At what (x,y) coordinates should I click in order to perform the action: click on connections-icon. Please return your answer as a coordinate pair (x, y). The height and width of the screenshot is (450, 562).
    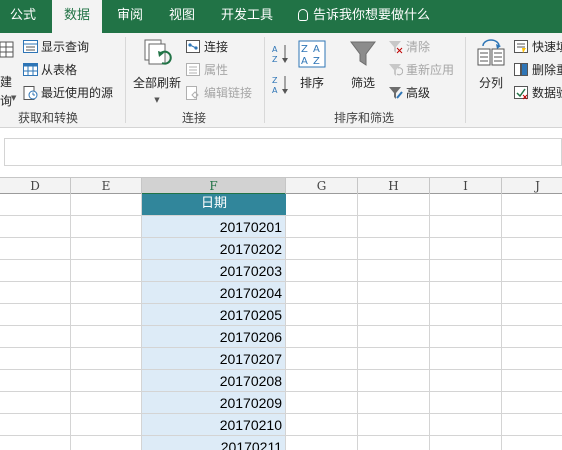
    Looking at the image, I should click on (193, 46).